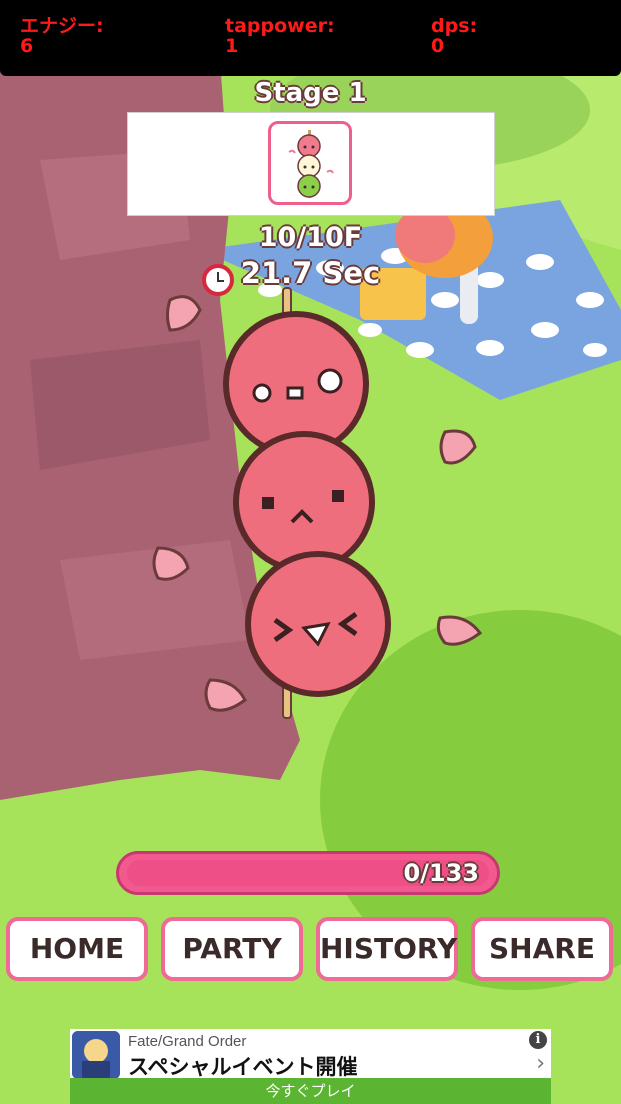 This screenshot has width=621, height=1104. I want to click on ad-info-icon: i, so click(538, 1040).